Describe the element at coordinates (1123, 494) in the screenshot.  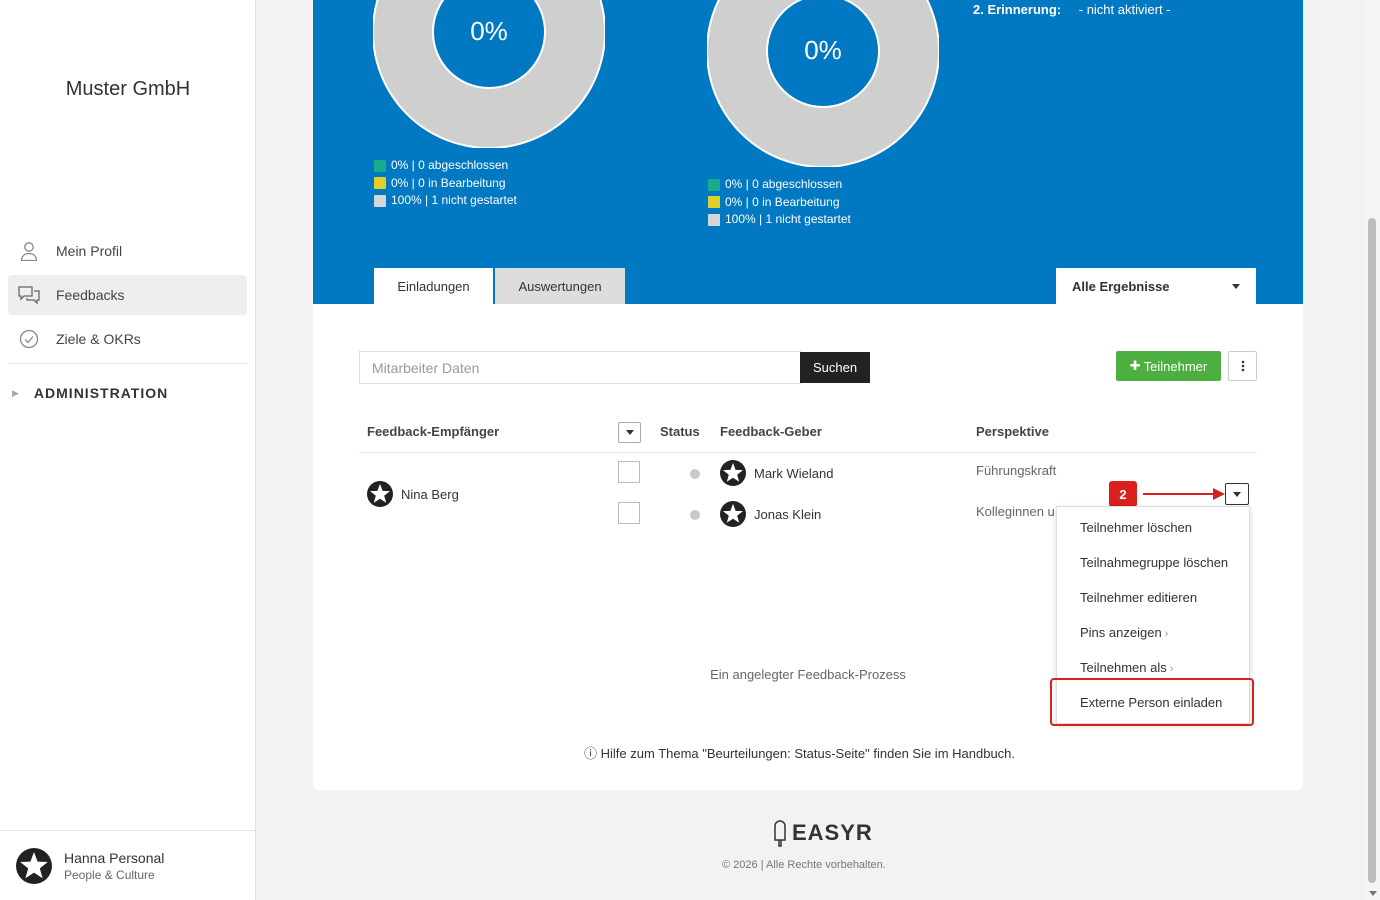
I see `annotation-step-badge: 2` at that location.